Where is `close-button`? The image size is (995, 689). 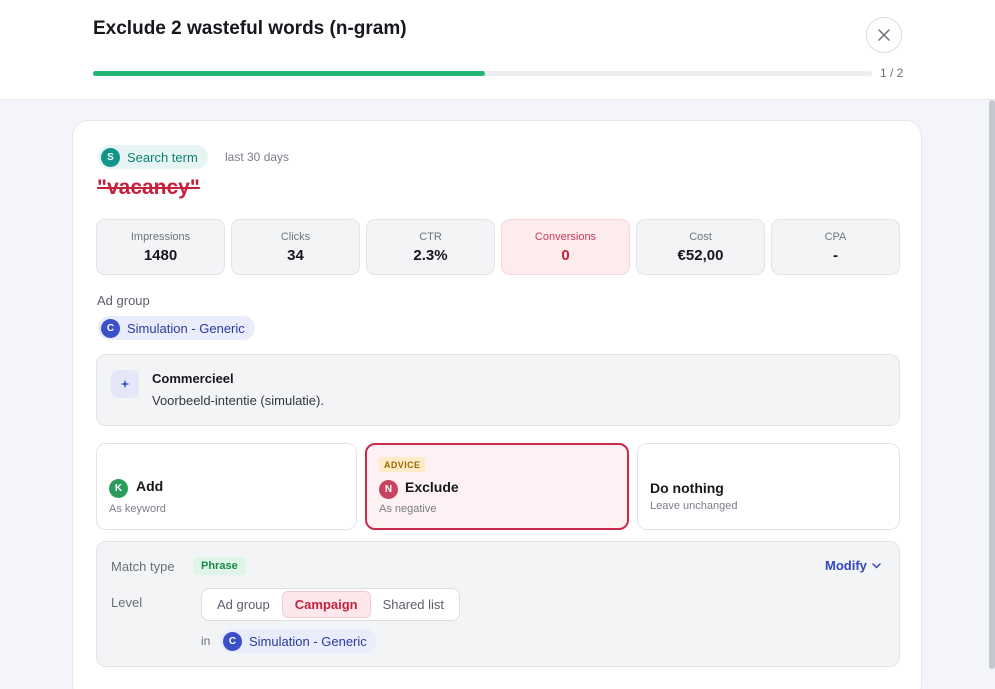
close-button is located at coordinates (884, 35).